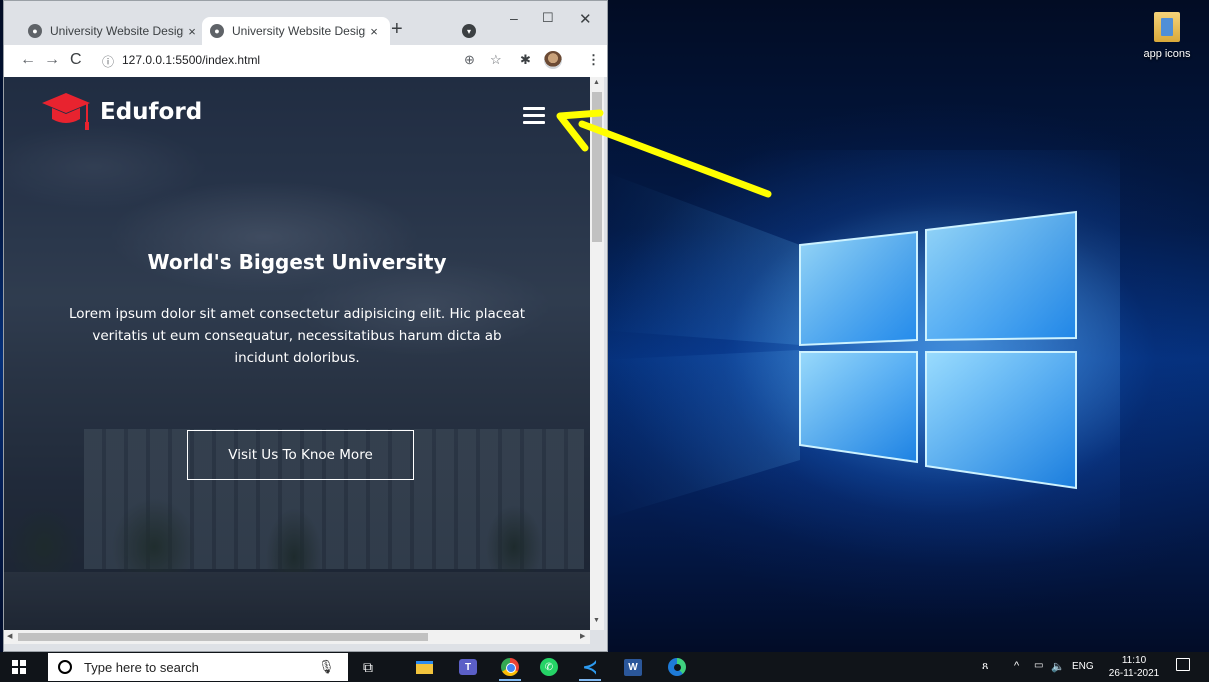 Image resolution: width=1209 pixels, height=682 pixels. Describe the element at coordinates (553, 60) in the screenshot. I see `profile-avatar` at that location.